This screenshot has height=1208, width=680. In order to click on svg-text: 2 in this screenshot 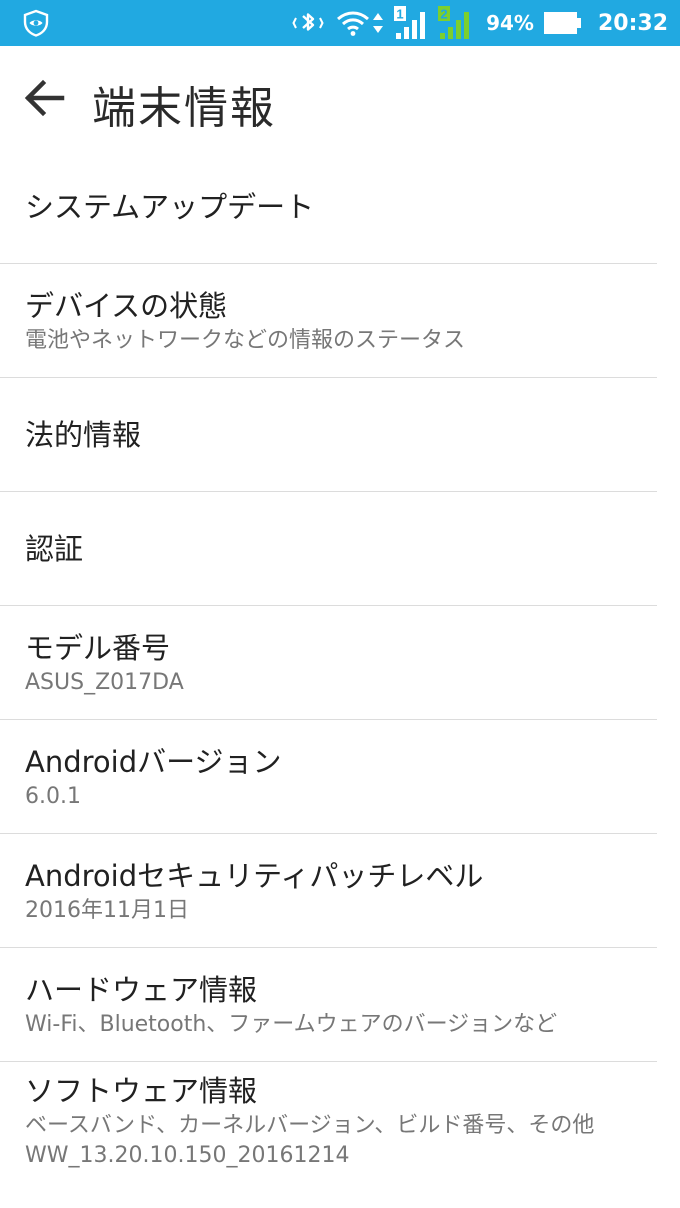, I will do `click(443, 14)`.